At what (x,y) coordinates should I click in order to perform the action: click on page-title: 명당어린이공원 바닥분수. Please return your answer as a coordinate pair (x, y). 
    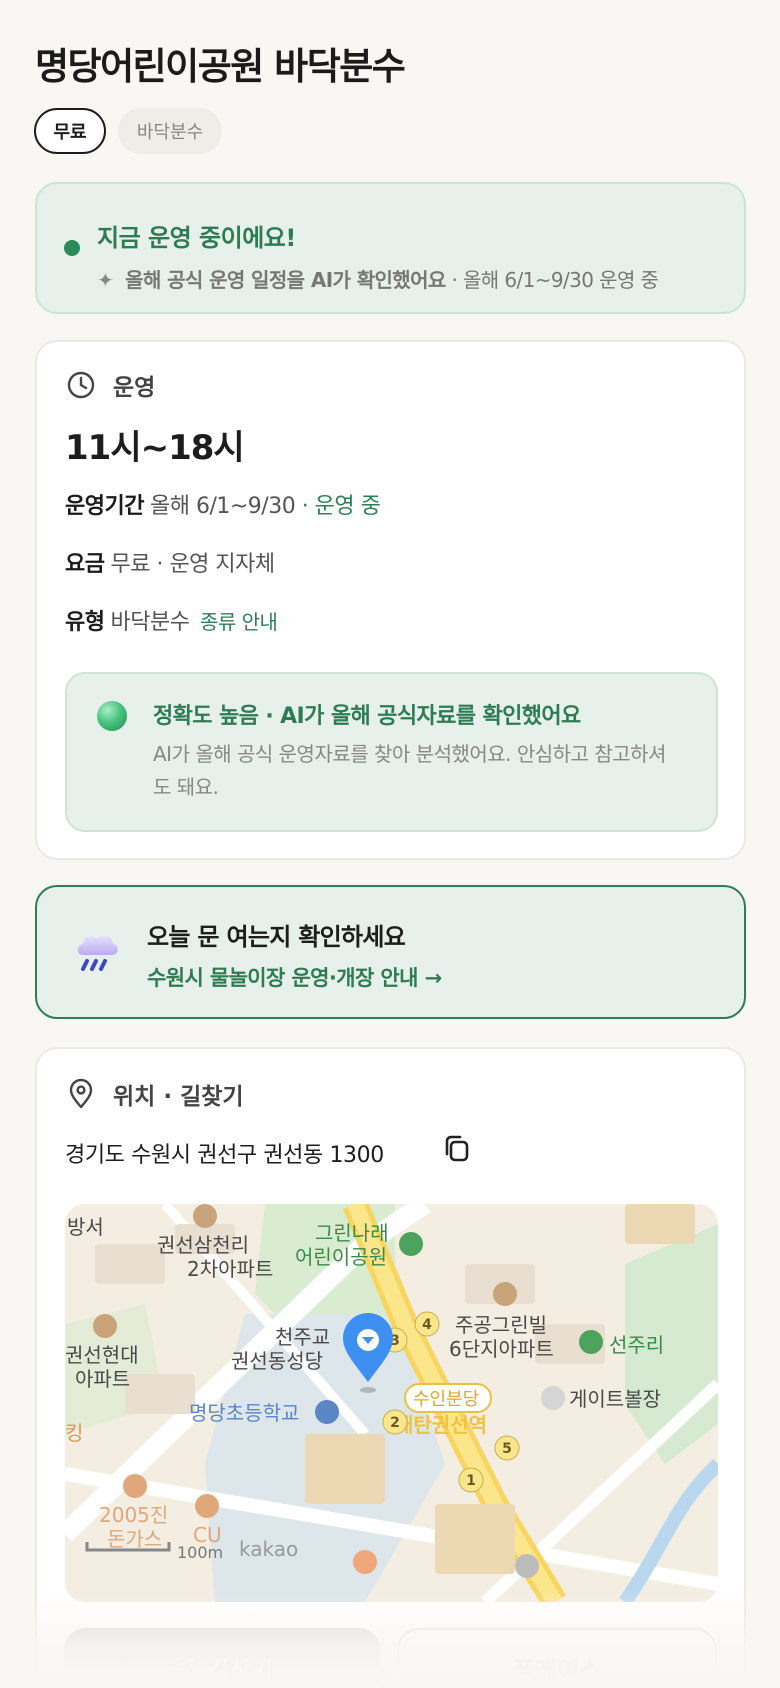
    Looking at the image, I should click on (220, 66).